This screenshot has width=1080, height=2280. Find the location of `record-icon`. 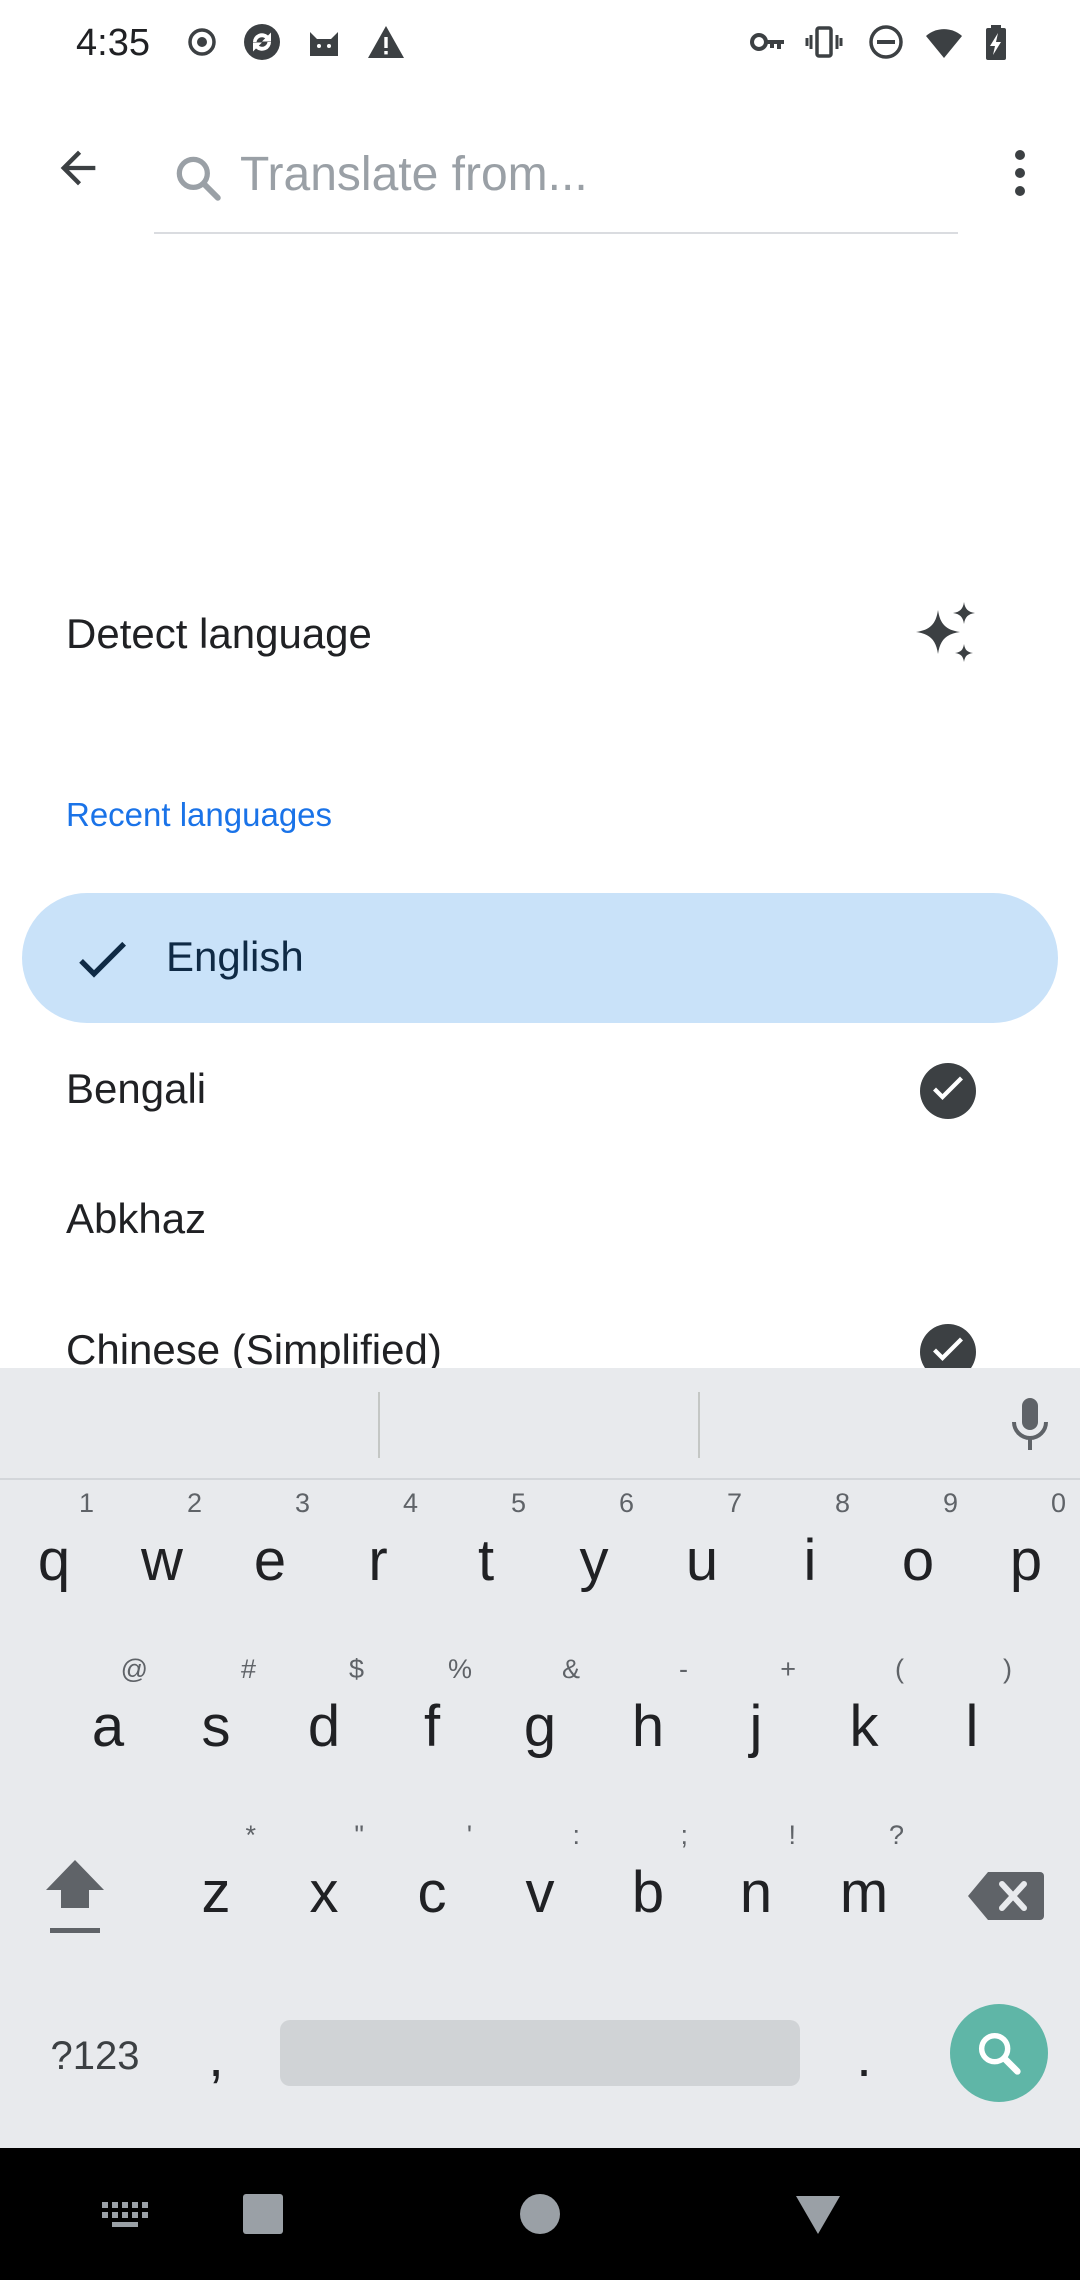

record-icon is located at coordinates (202, 42).